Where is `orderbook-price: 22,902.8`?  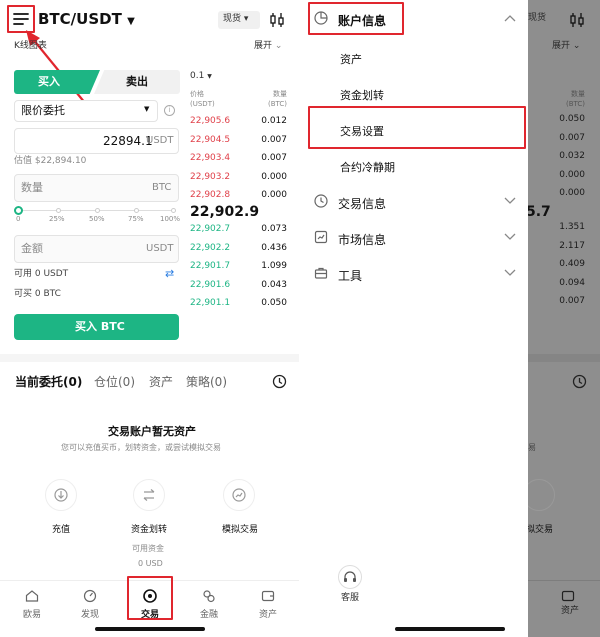
orderbook-price: 22,902.8 is located at coordinates (210, 195).